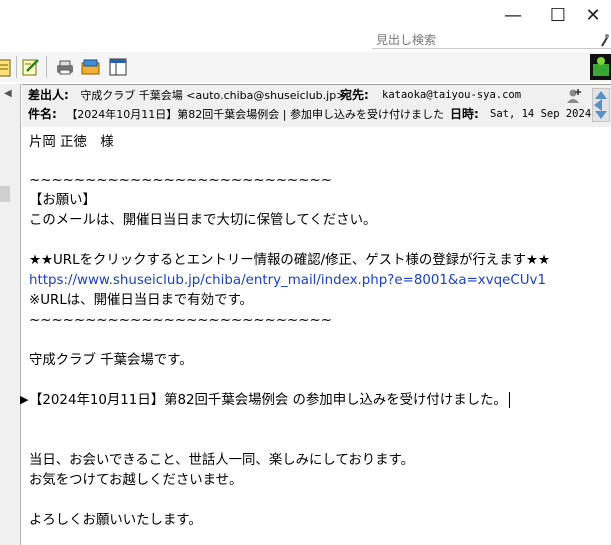  I want to click on request-title: 【お願い】, so click(62, 200).